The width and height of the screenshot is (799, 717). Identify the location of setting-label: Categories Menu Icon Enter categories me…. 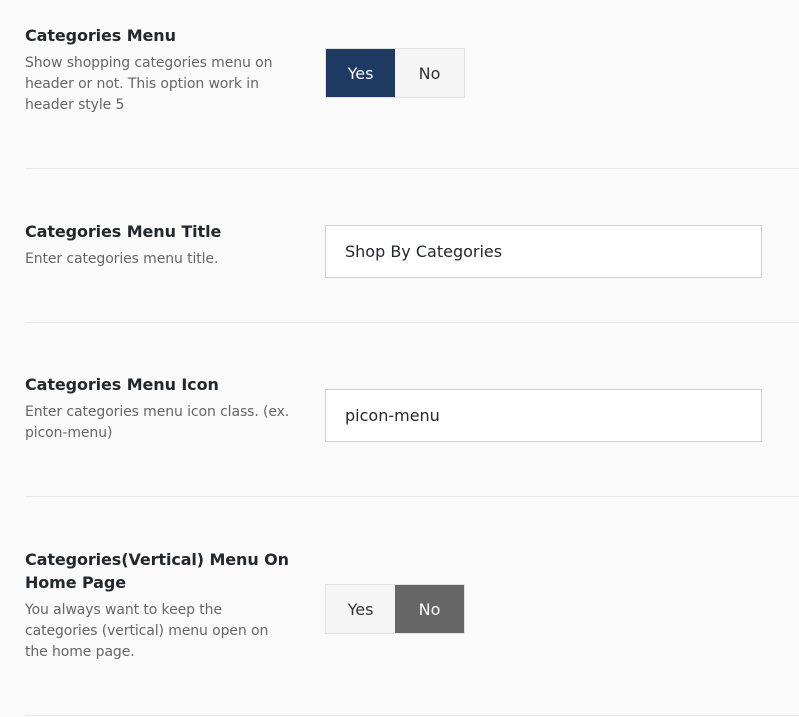
(162, 408).